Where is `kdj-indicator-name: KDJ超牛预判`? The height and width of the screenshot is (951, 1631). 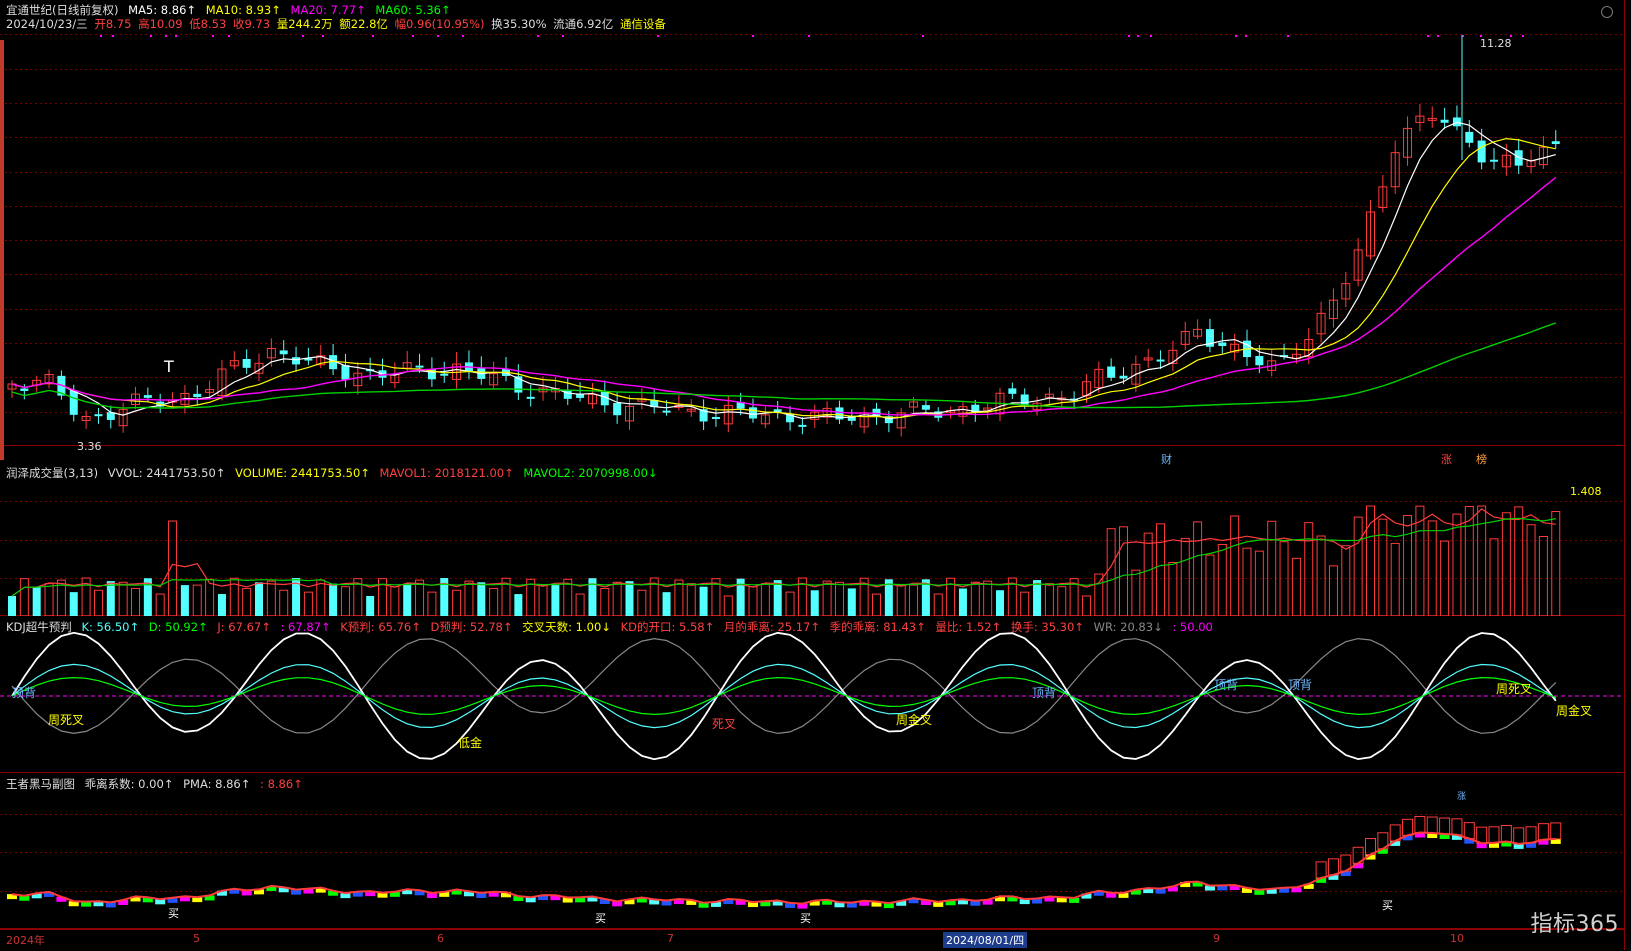 kdj-indicator-name: KDJ超牛预判 is located at coordinates (39, 627).